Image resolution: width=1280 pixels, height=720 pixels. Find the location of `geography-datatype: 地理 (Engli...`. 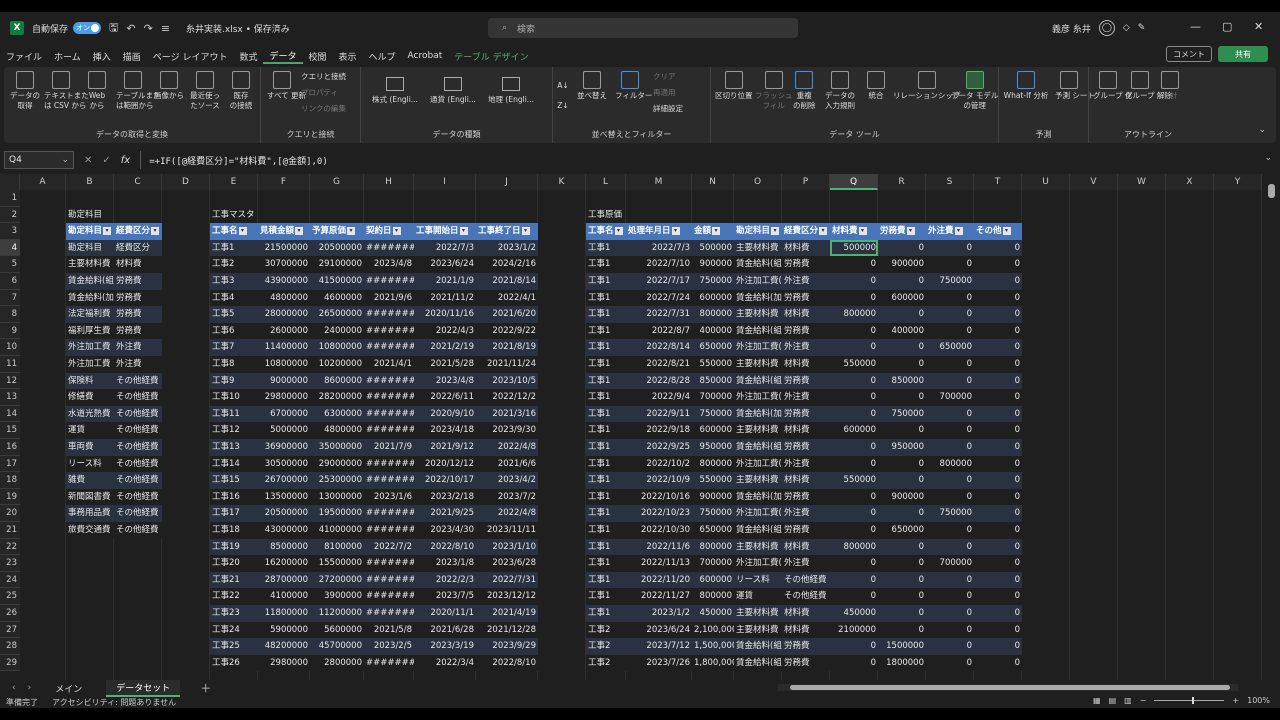

geography-datatype: 地理 (Engli... is located at coordinates (511, 94).